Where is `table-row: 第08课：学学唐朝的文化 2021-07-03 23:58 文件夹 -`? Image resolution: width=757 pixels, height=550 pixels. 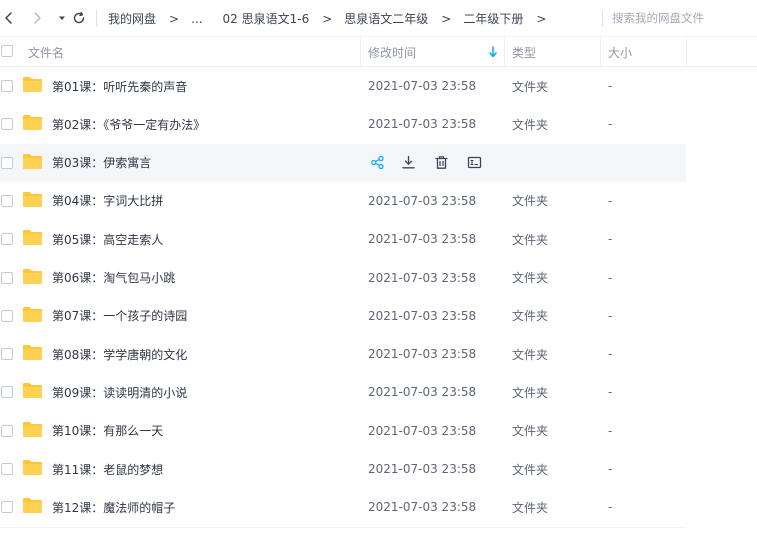 table-row: 第08课：学学唐朝的文化 2021-07-03 23:58 文件夹 - is located at coordinates (343, 354).